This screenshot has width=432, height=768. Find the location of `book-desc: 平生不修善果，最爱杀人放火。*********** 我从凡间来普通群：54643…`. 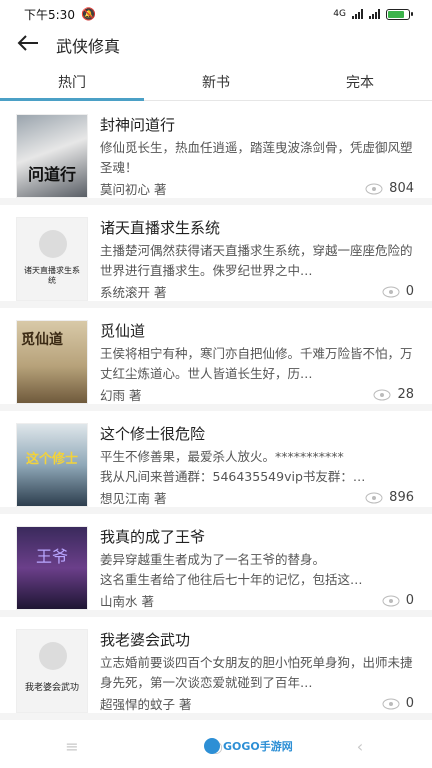

book-desc: 平生不修善果，最爱杀人放火。*********** 我从凡间来普通群：54643… is located at coordinates (233, 466).